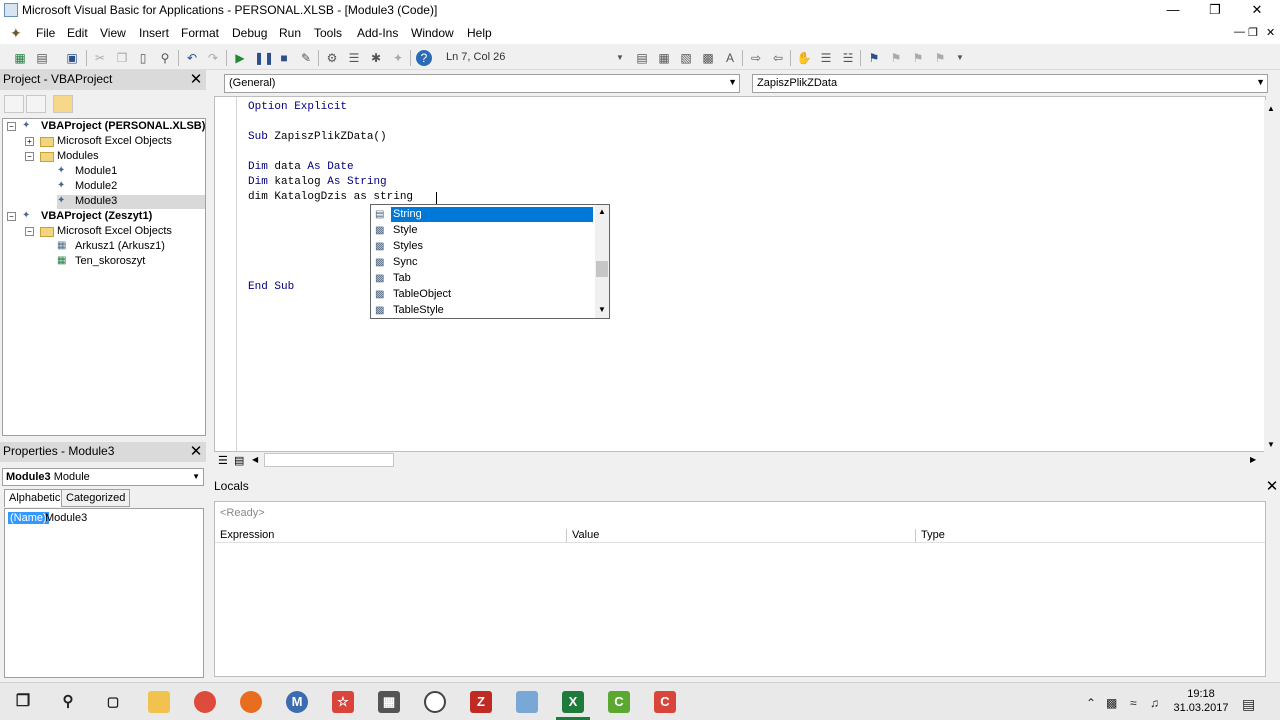  Describe the element at coordinates (36, 104) in the screenshot. I see `view-object-icon` at that location.